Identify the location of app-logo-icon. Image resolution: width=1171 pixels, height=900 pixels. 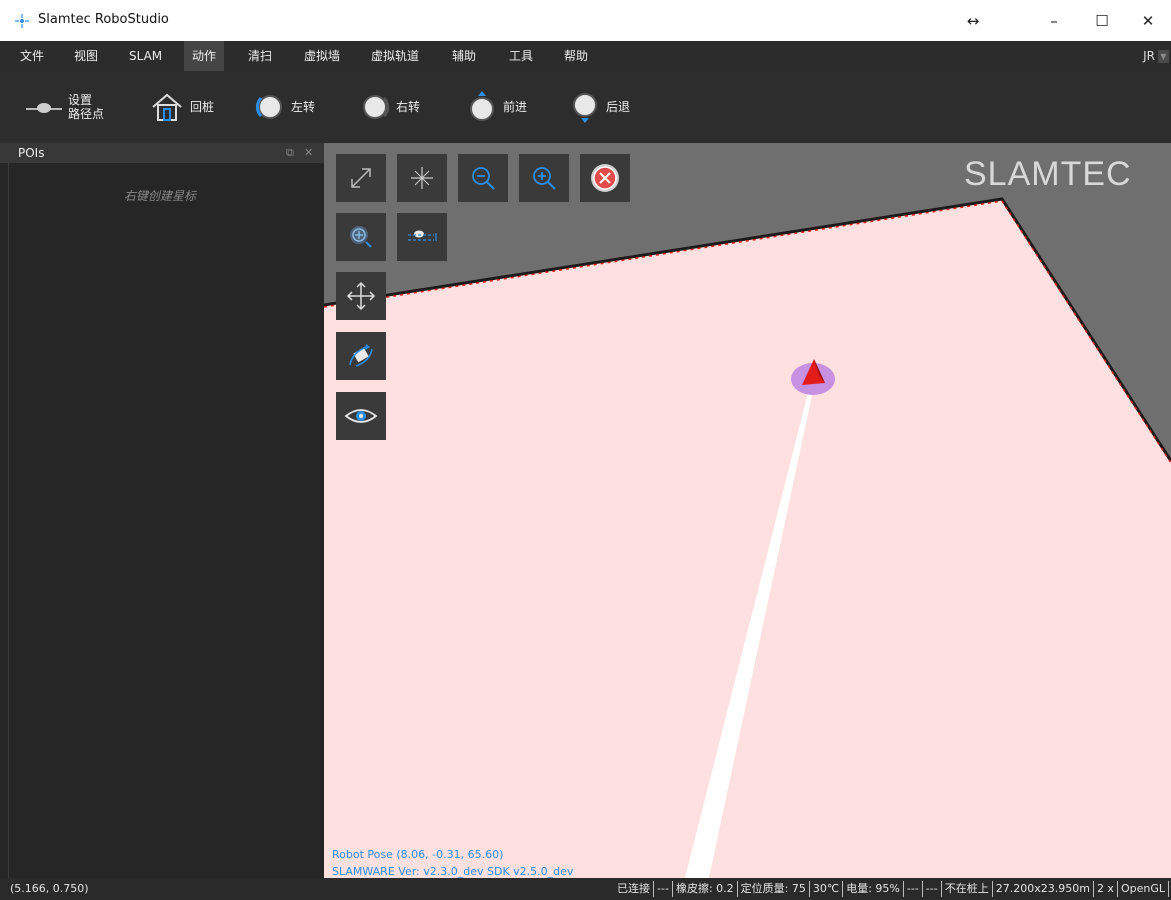
(22, 21).